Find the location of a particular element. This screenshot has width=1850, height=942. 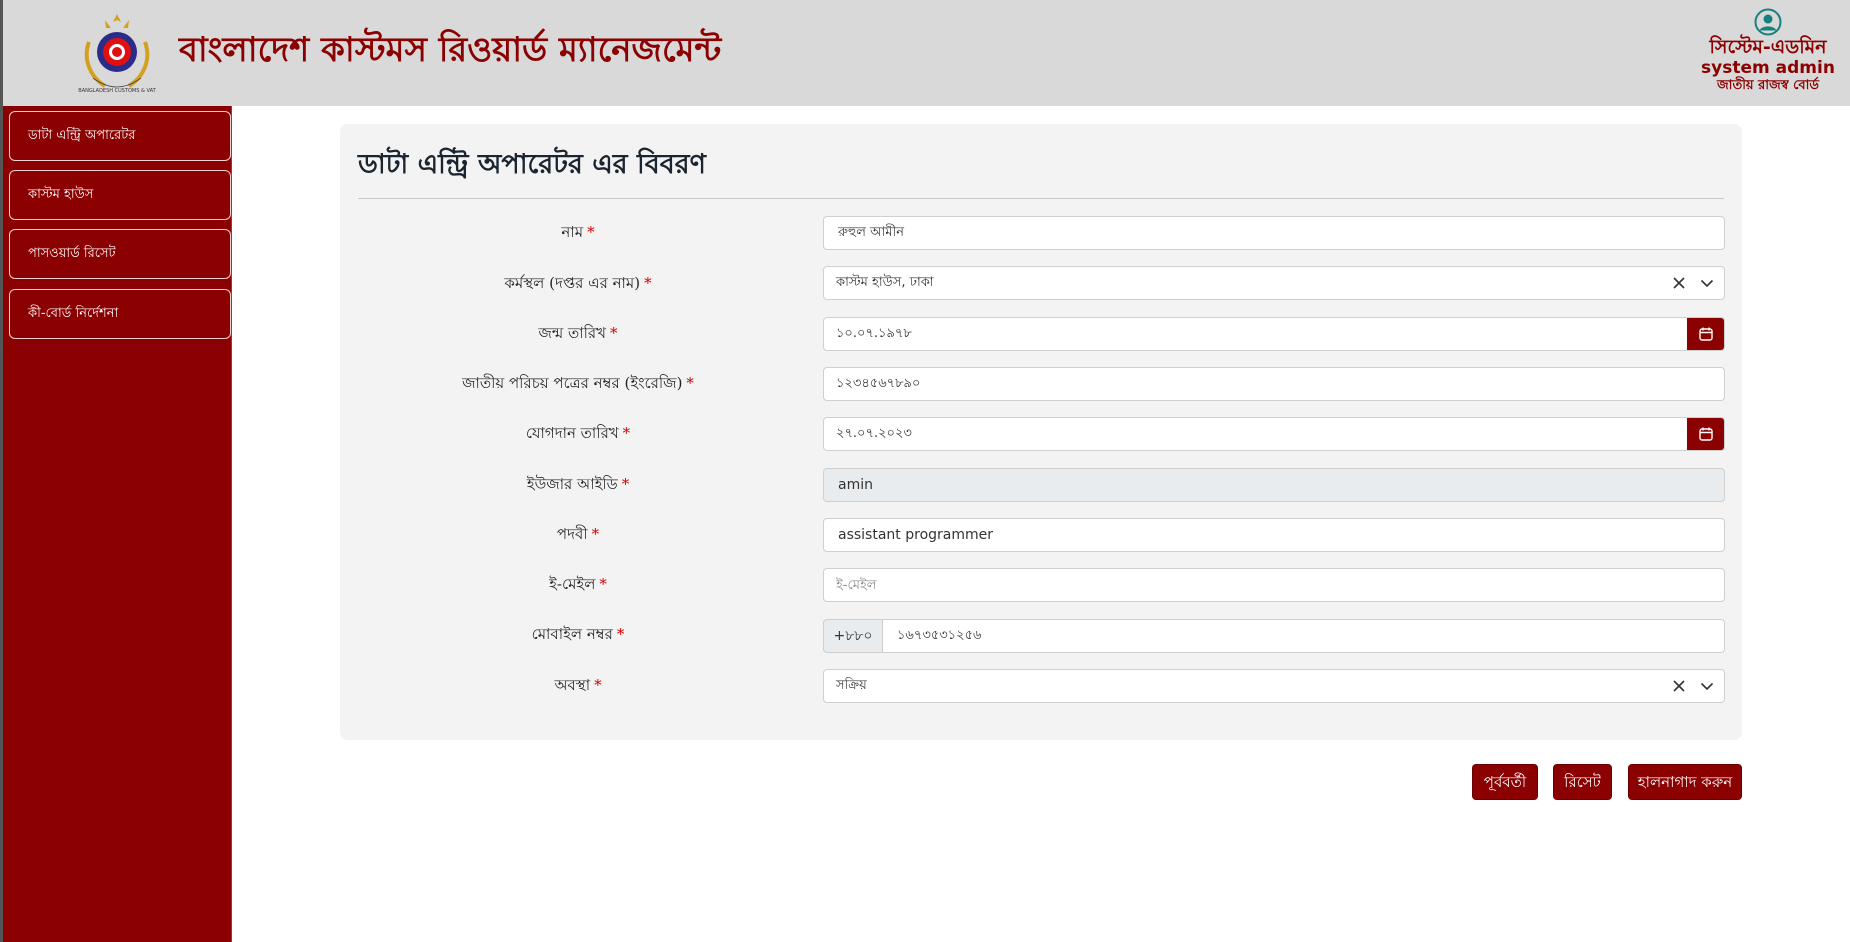

workplace-select: কাস্টম হাউস, ঢাকা is located at coordinates (1274, 283).